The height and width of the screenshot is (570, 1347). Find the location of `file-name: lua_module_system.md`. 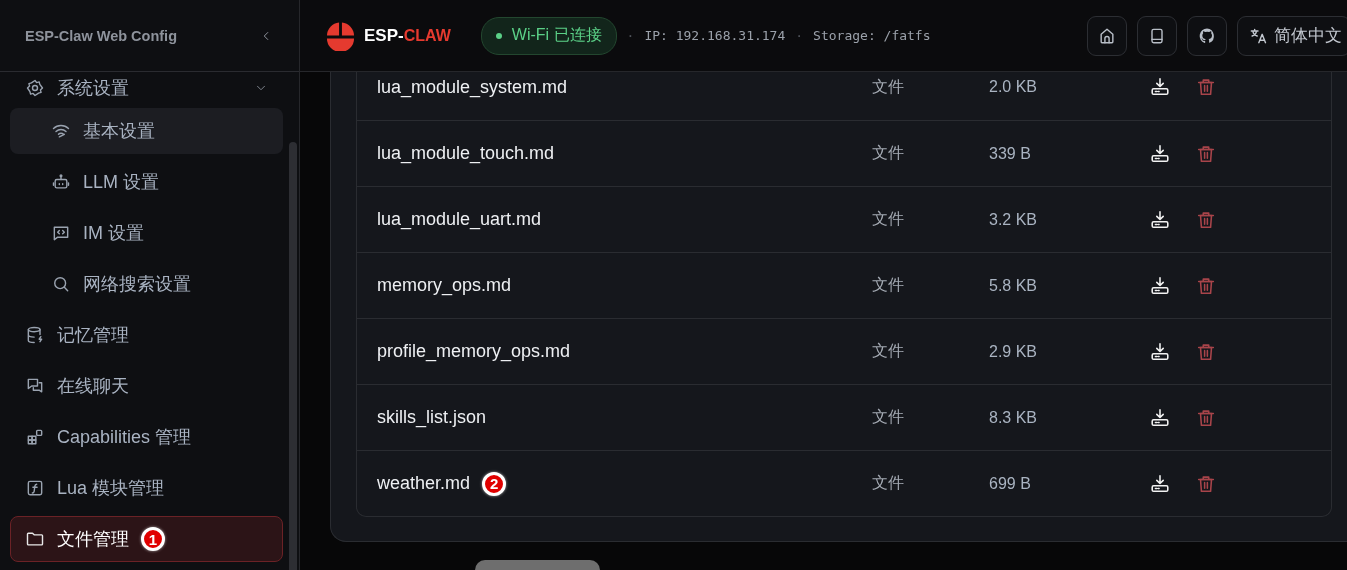

file-name: lua_module_system.md is located at coordinates (472, 87).